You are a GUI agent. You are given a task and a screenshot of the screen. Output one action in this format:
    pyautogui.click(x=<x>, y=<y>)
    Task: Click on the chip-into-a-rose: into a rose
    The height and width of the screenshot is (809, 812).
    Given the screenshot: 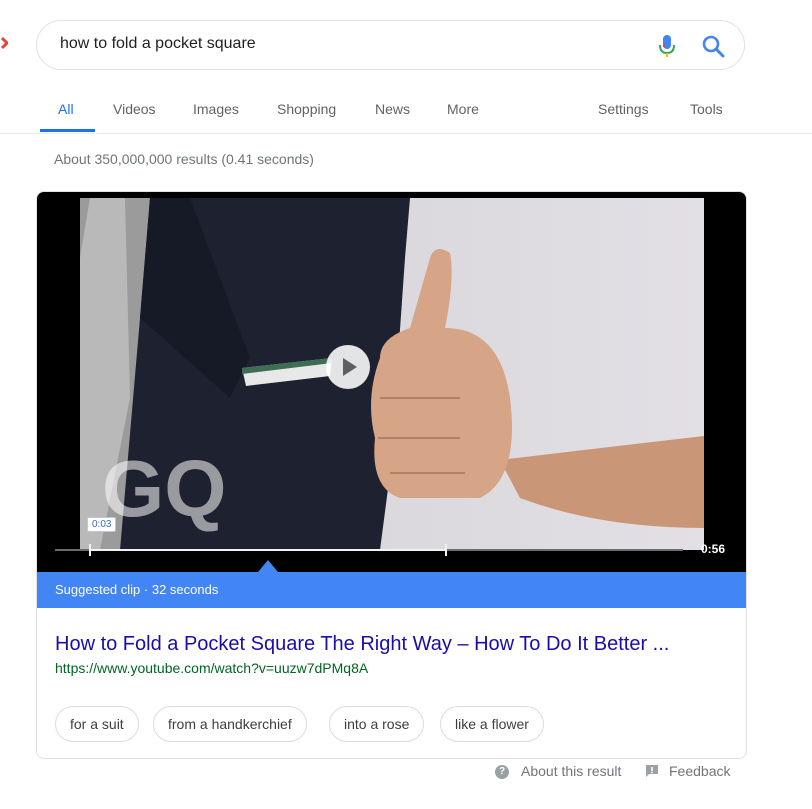 What is the action you would take?
    pyautogui.click(x=377, y=724)
    